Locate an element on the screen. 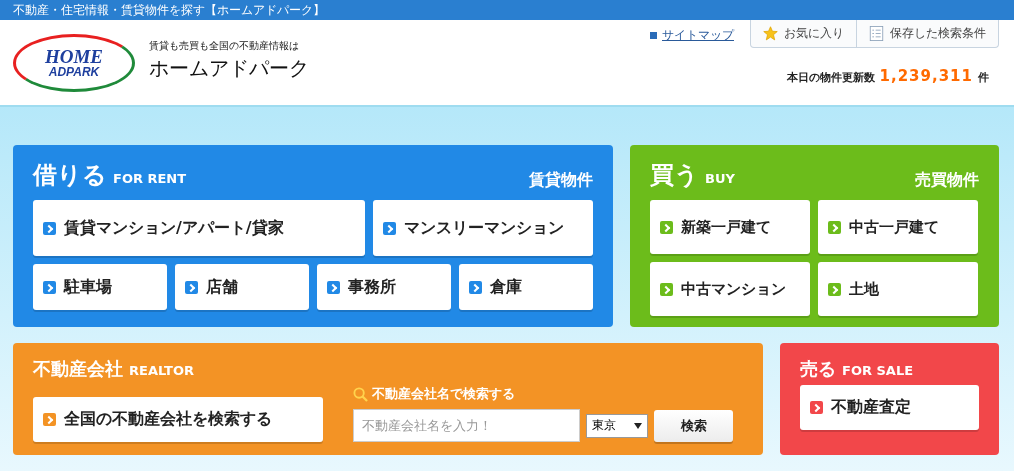  link-button: 倉庫 is located at coordinates (526, 287).